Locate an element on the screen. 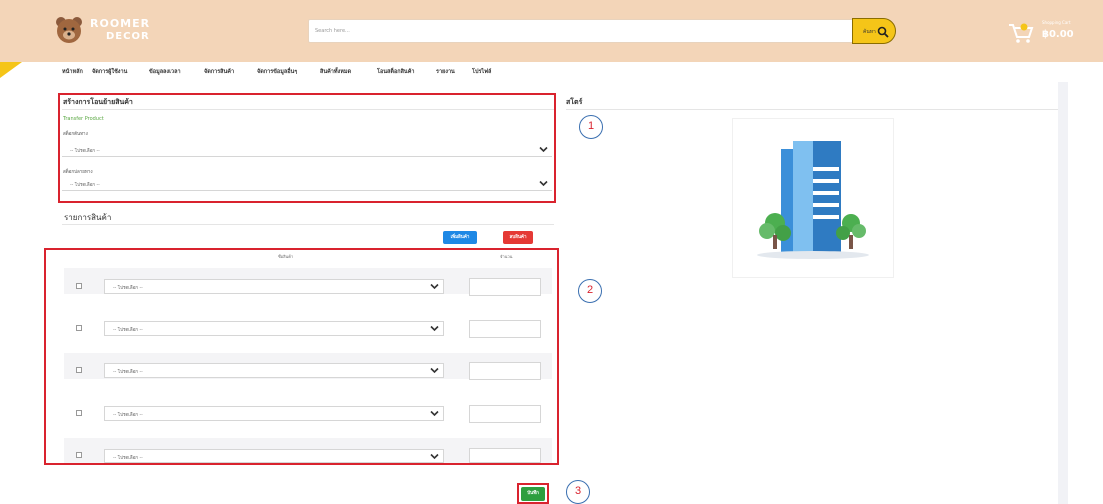 The height and width of the screenshot is (504, 1103). search-icon is located at coordinates (883, 32).